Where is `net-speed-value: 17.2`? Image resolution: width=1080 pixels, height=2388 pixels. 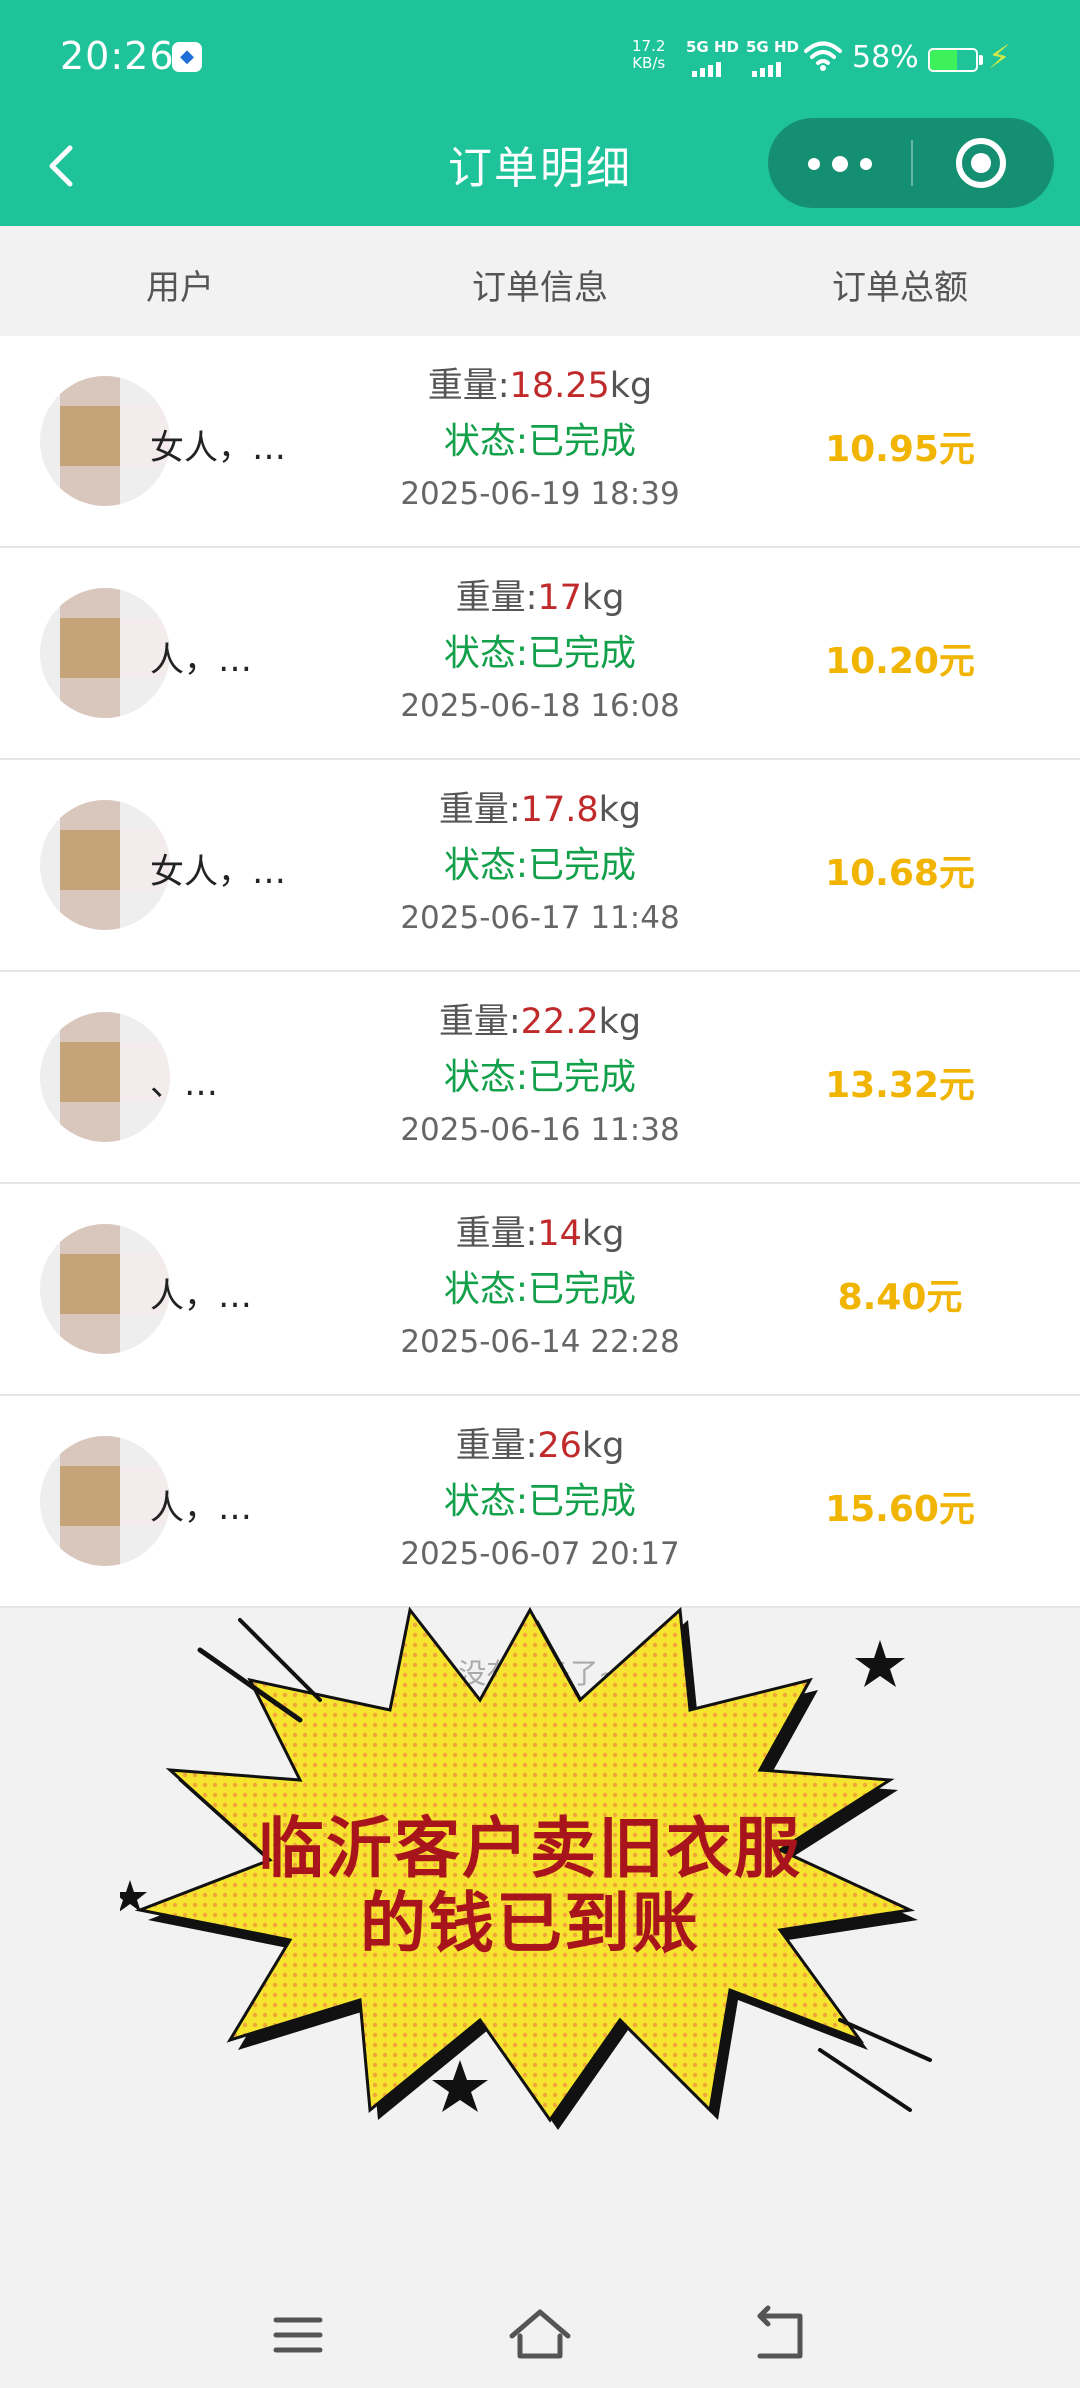
net-speed-value: 17.2 is located at coordinates (649, 46).